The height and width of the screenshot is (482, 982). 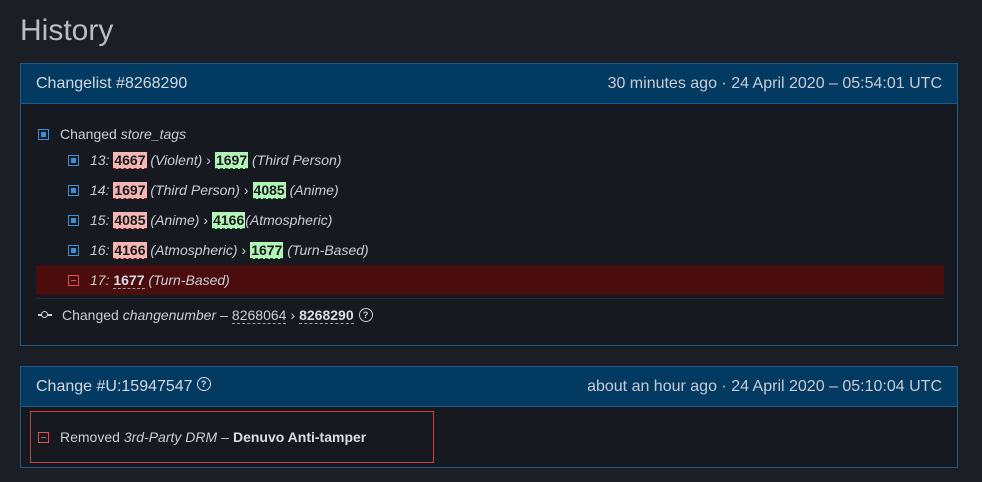 I want to click on tag-index: 15:, so click(x=100, y=220).